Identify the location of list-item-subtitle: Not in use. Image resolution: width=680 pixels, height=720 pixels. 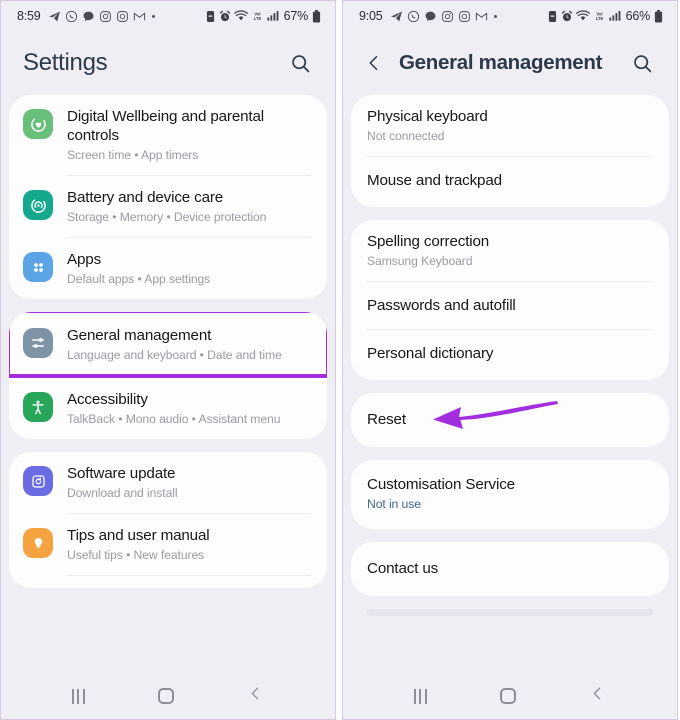
(394, 504).